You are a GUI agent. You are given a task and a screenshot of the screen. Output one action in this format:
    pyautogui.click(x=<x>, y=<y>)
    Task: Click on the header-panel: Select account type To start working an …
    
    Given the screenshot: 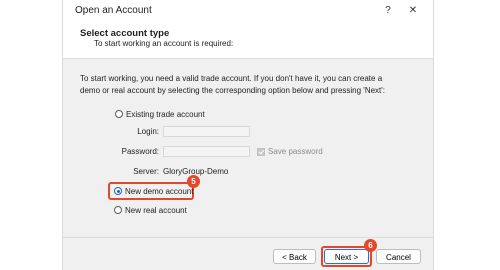 What is the action you would take?
    pyautogui.click(x=248, y=40)
    